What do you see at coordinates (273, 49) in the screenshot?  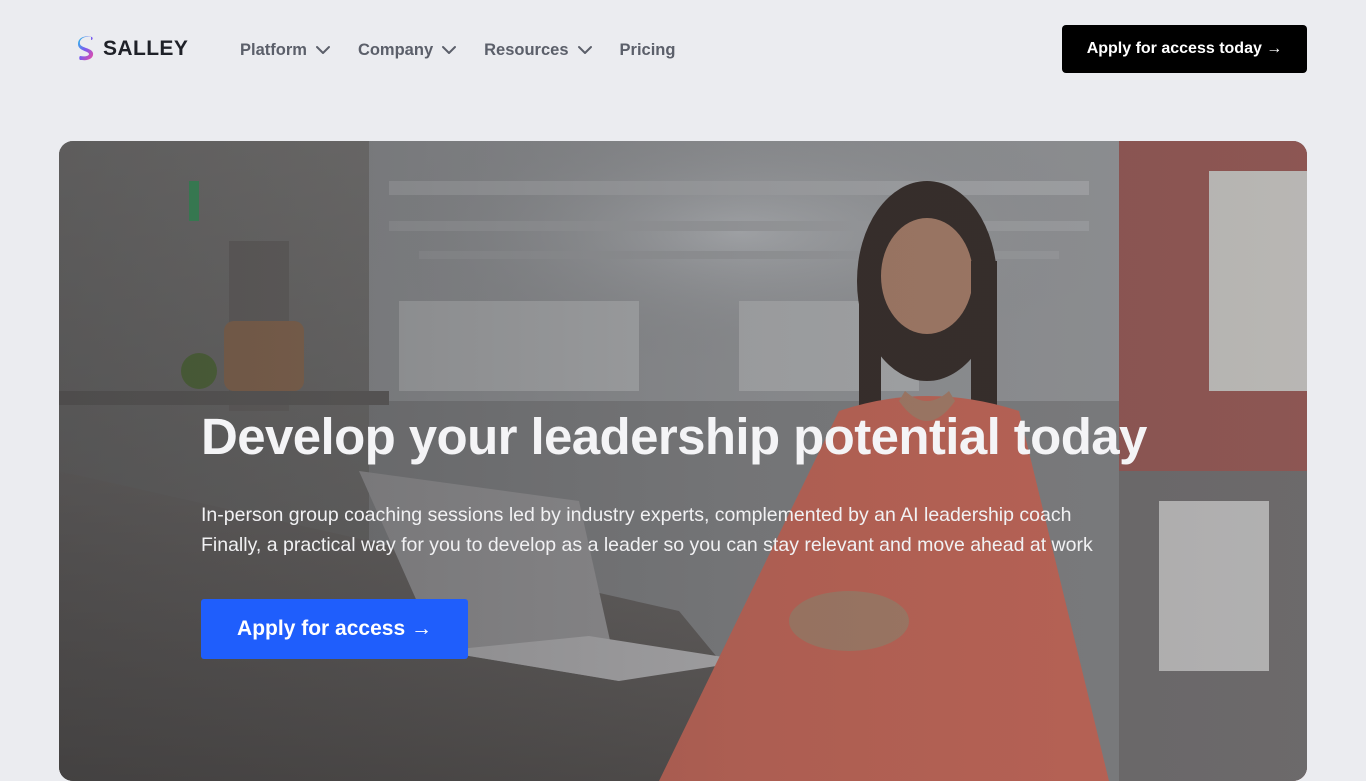 I see `nav-item-label: Platform` at bounding box center [273, 49].